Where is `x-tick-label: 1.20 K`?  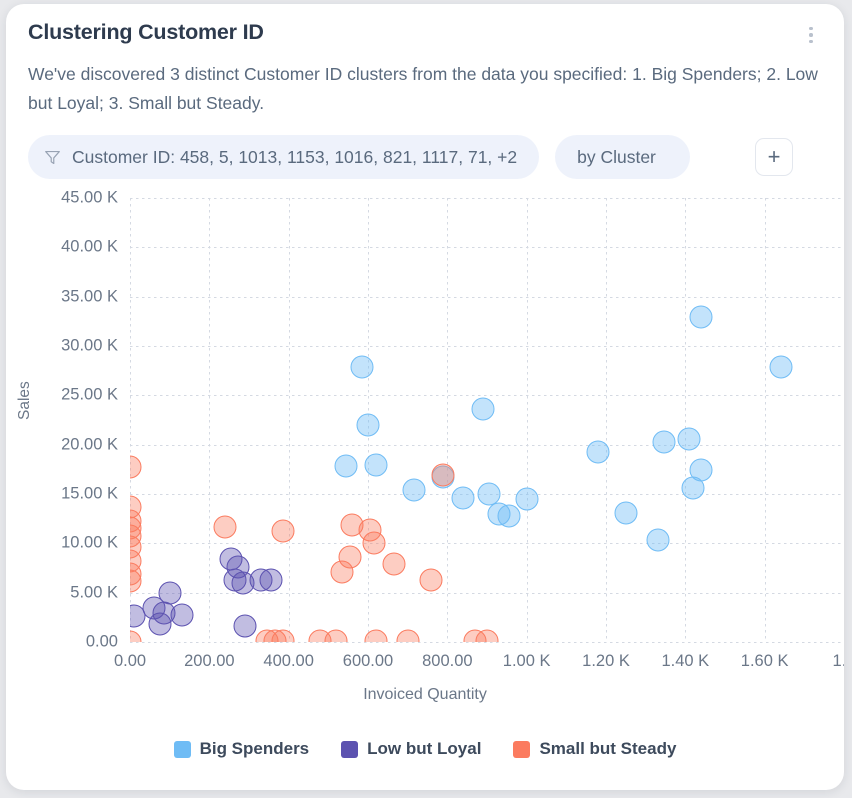
x-tick-label: 1.20 K is located at coordinates (606, 661).